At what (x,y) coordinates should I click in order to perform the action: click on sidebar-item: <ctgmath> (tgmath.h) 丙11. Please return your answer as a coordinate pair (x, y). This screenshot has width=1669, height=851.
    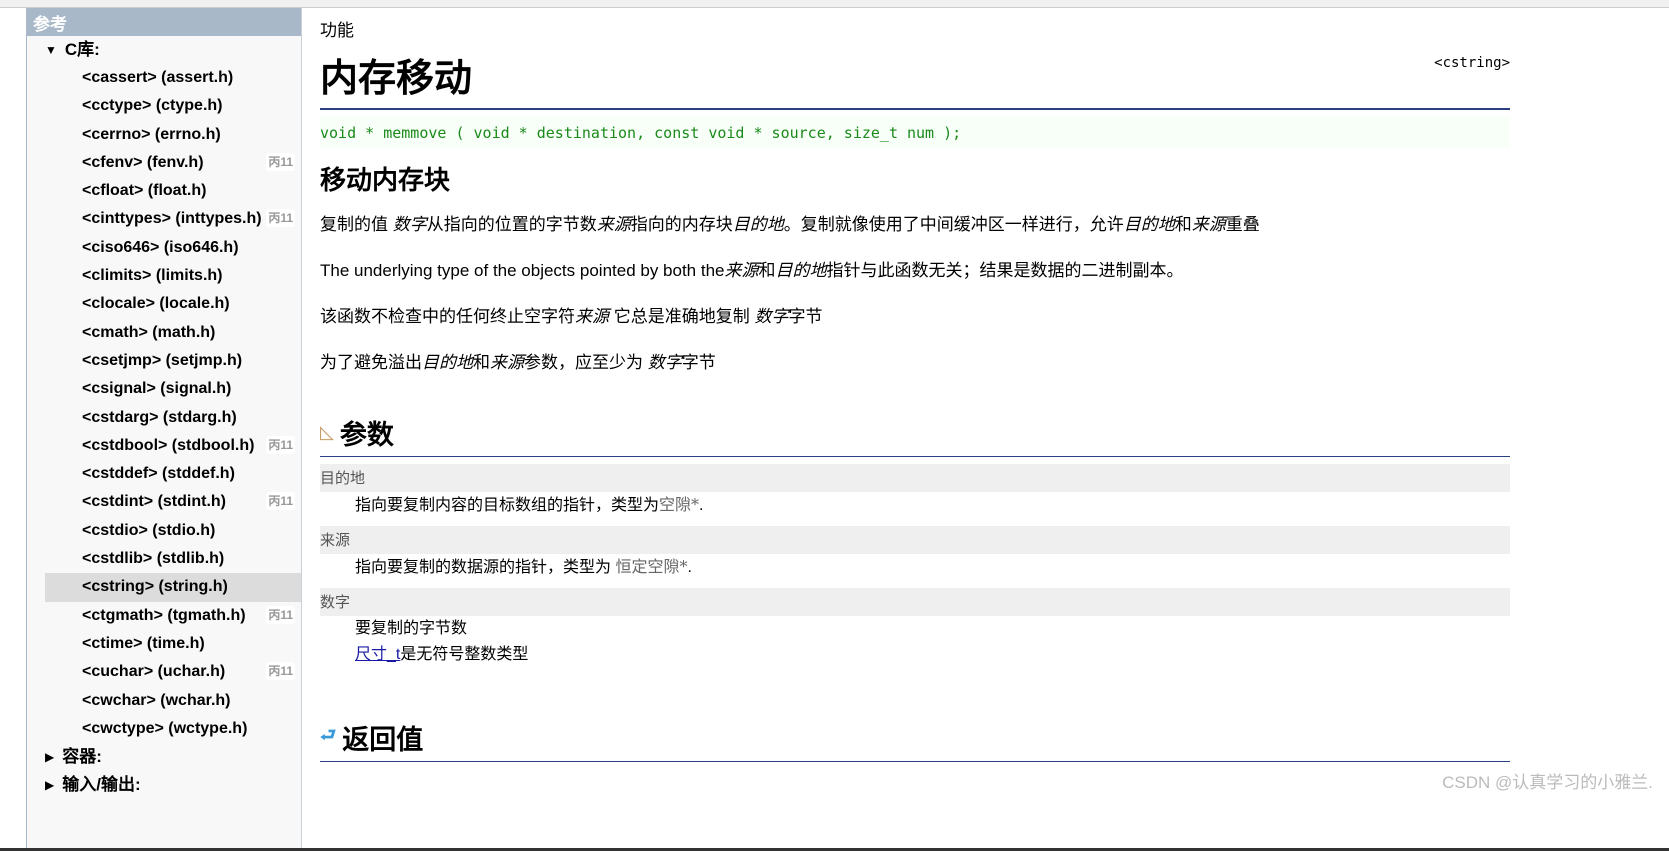
    Looking at the image, I should click on (173, 616).